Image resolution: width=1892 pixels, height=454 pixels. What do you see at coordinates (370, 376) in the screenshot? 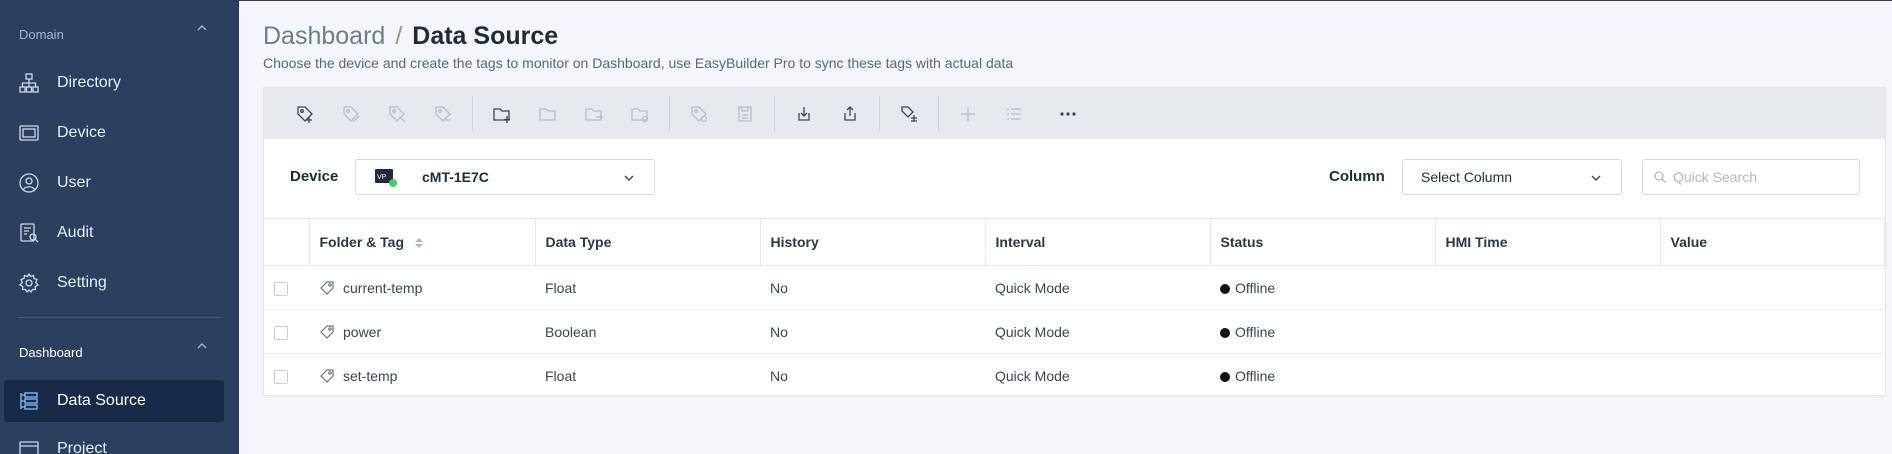
I see `tag-name: set-temp` at bounding box center [370, 376].